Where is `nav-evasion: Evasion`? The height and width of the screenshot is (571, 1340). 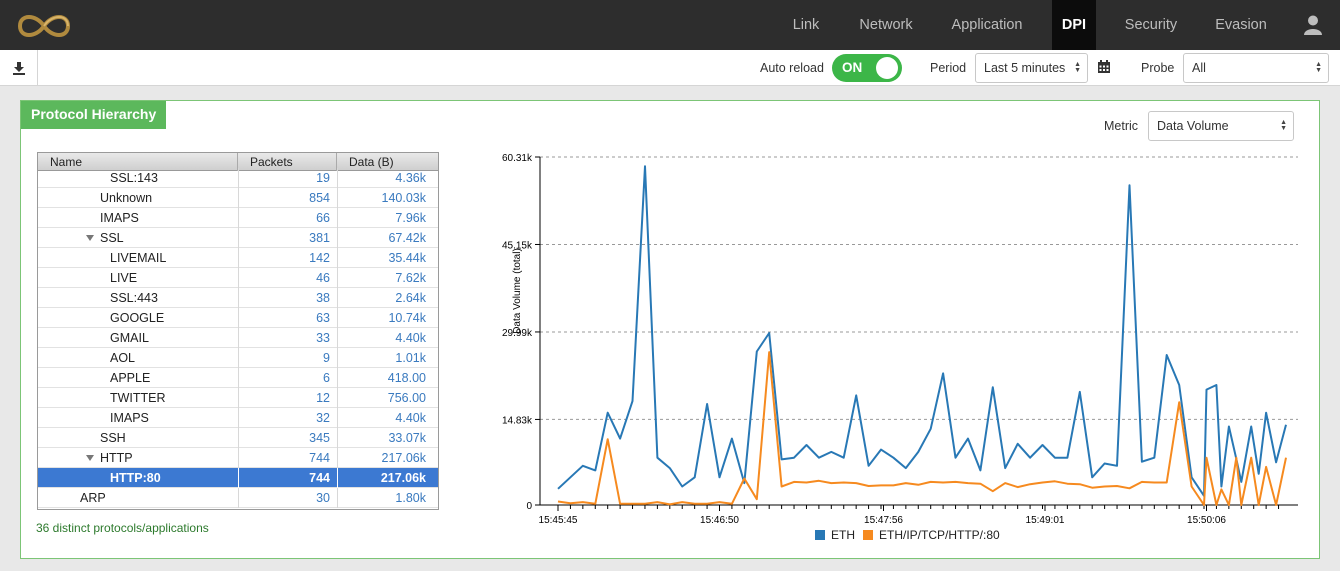 nav-evasion: Evasion is located at coordinates (1241, 25).